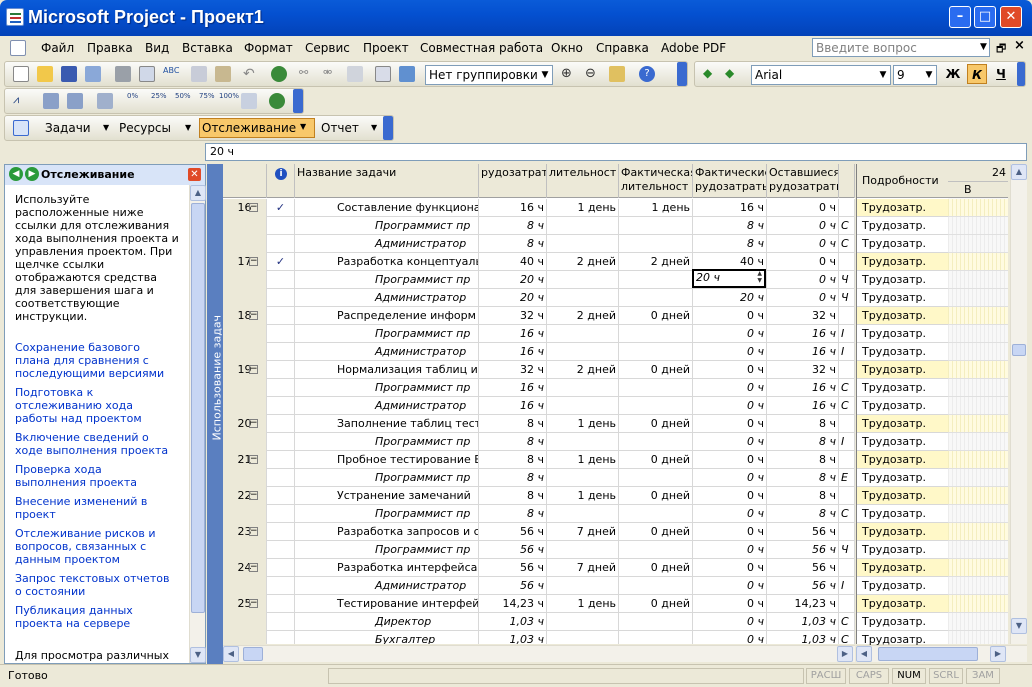 Image resolution: width=1032 pixels, height=687 pixels. Describe the element at coordinates (277, 101) in the screenshot. I see `collaborate-icon` at that location.